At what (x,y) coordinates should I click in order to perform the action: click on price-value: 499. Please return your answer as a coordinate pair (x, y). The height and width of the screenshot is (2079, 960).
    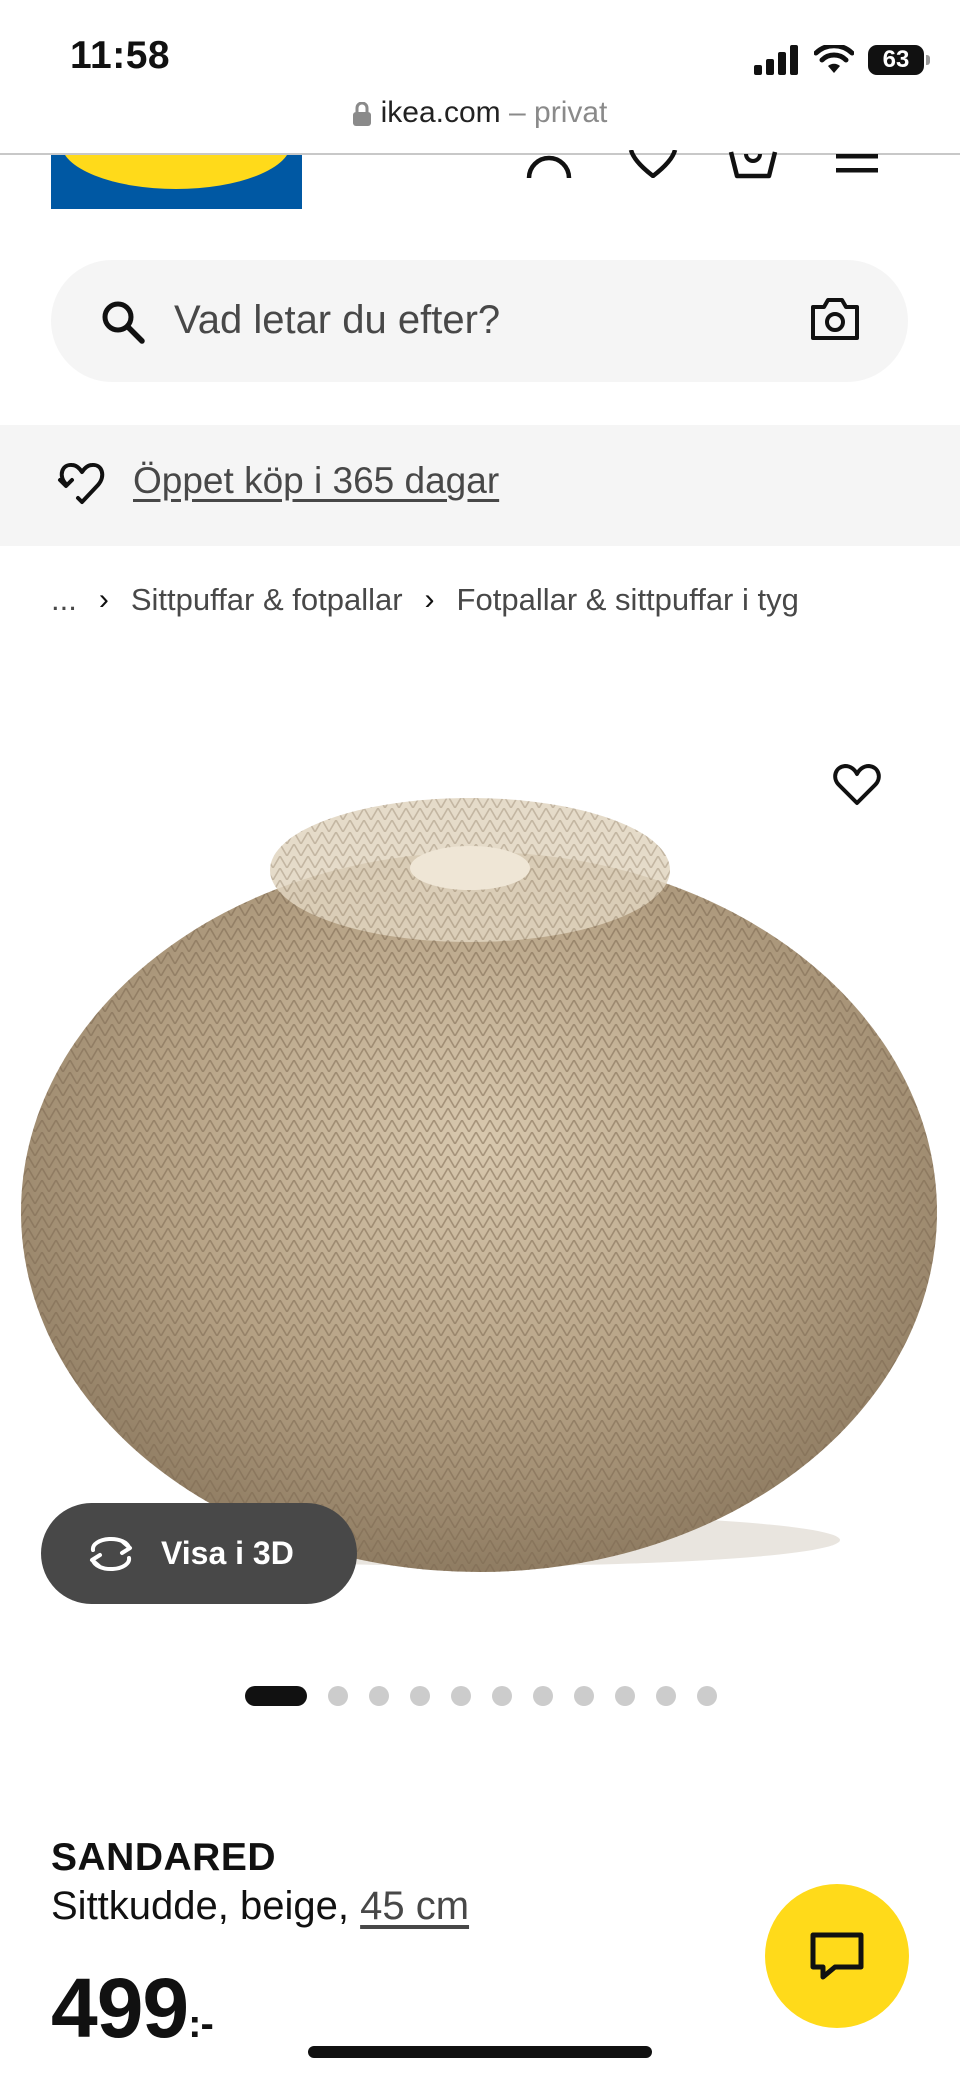
    Looking at the image, I should click on (120, 2008).